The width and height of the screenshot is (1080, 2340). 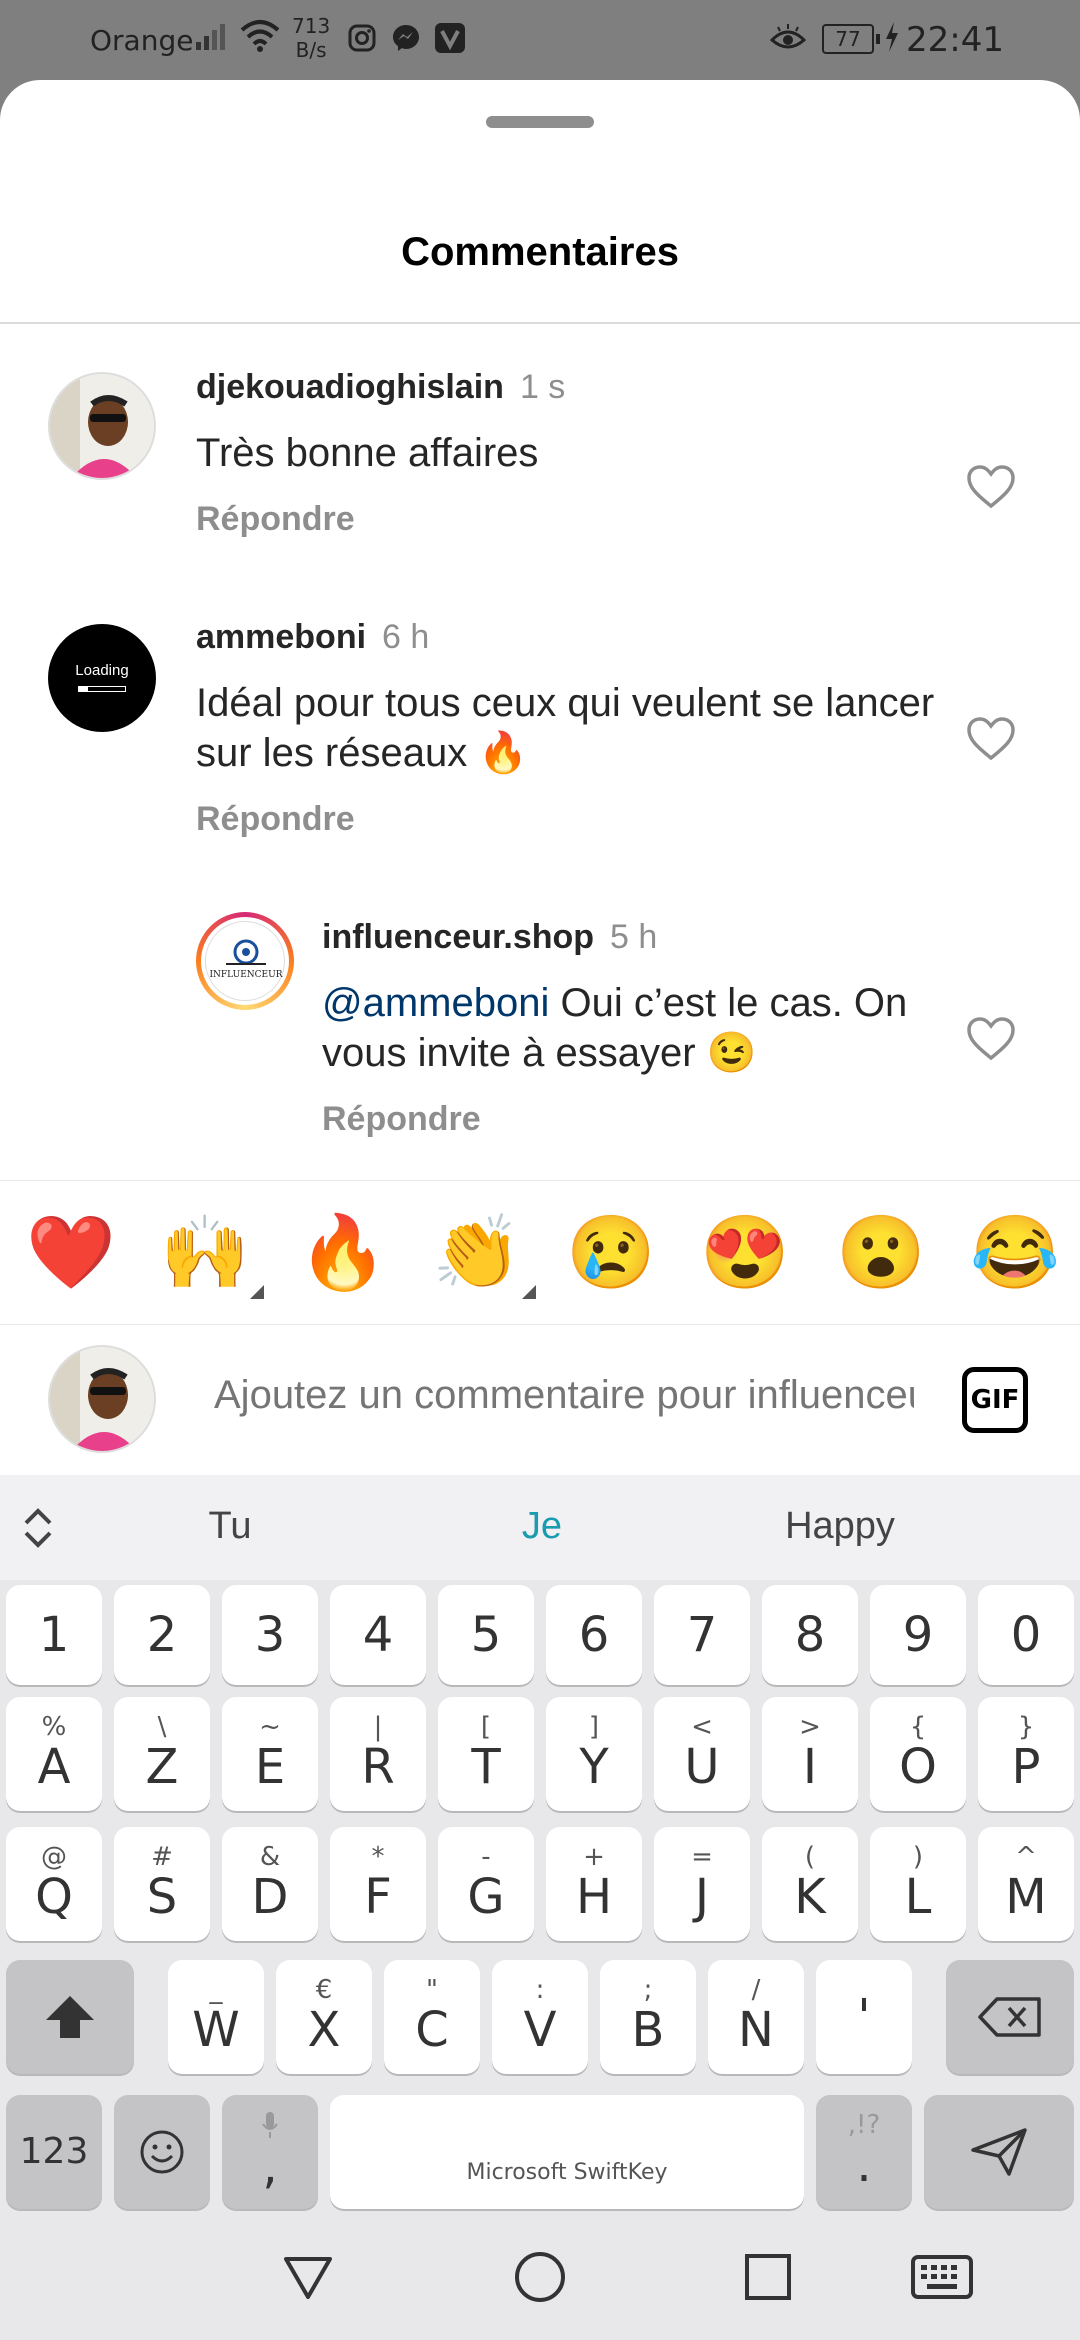 What do you see at coordinates (1026, 1884) in the screenshot?
I see `key-m: ^ M` at bounding box center [1026, 1884].